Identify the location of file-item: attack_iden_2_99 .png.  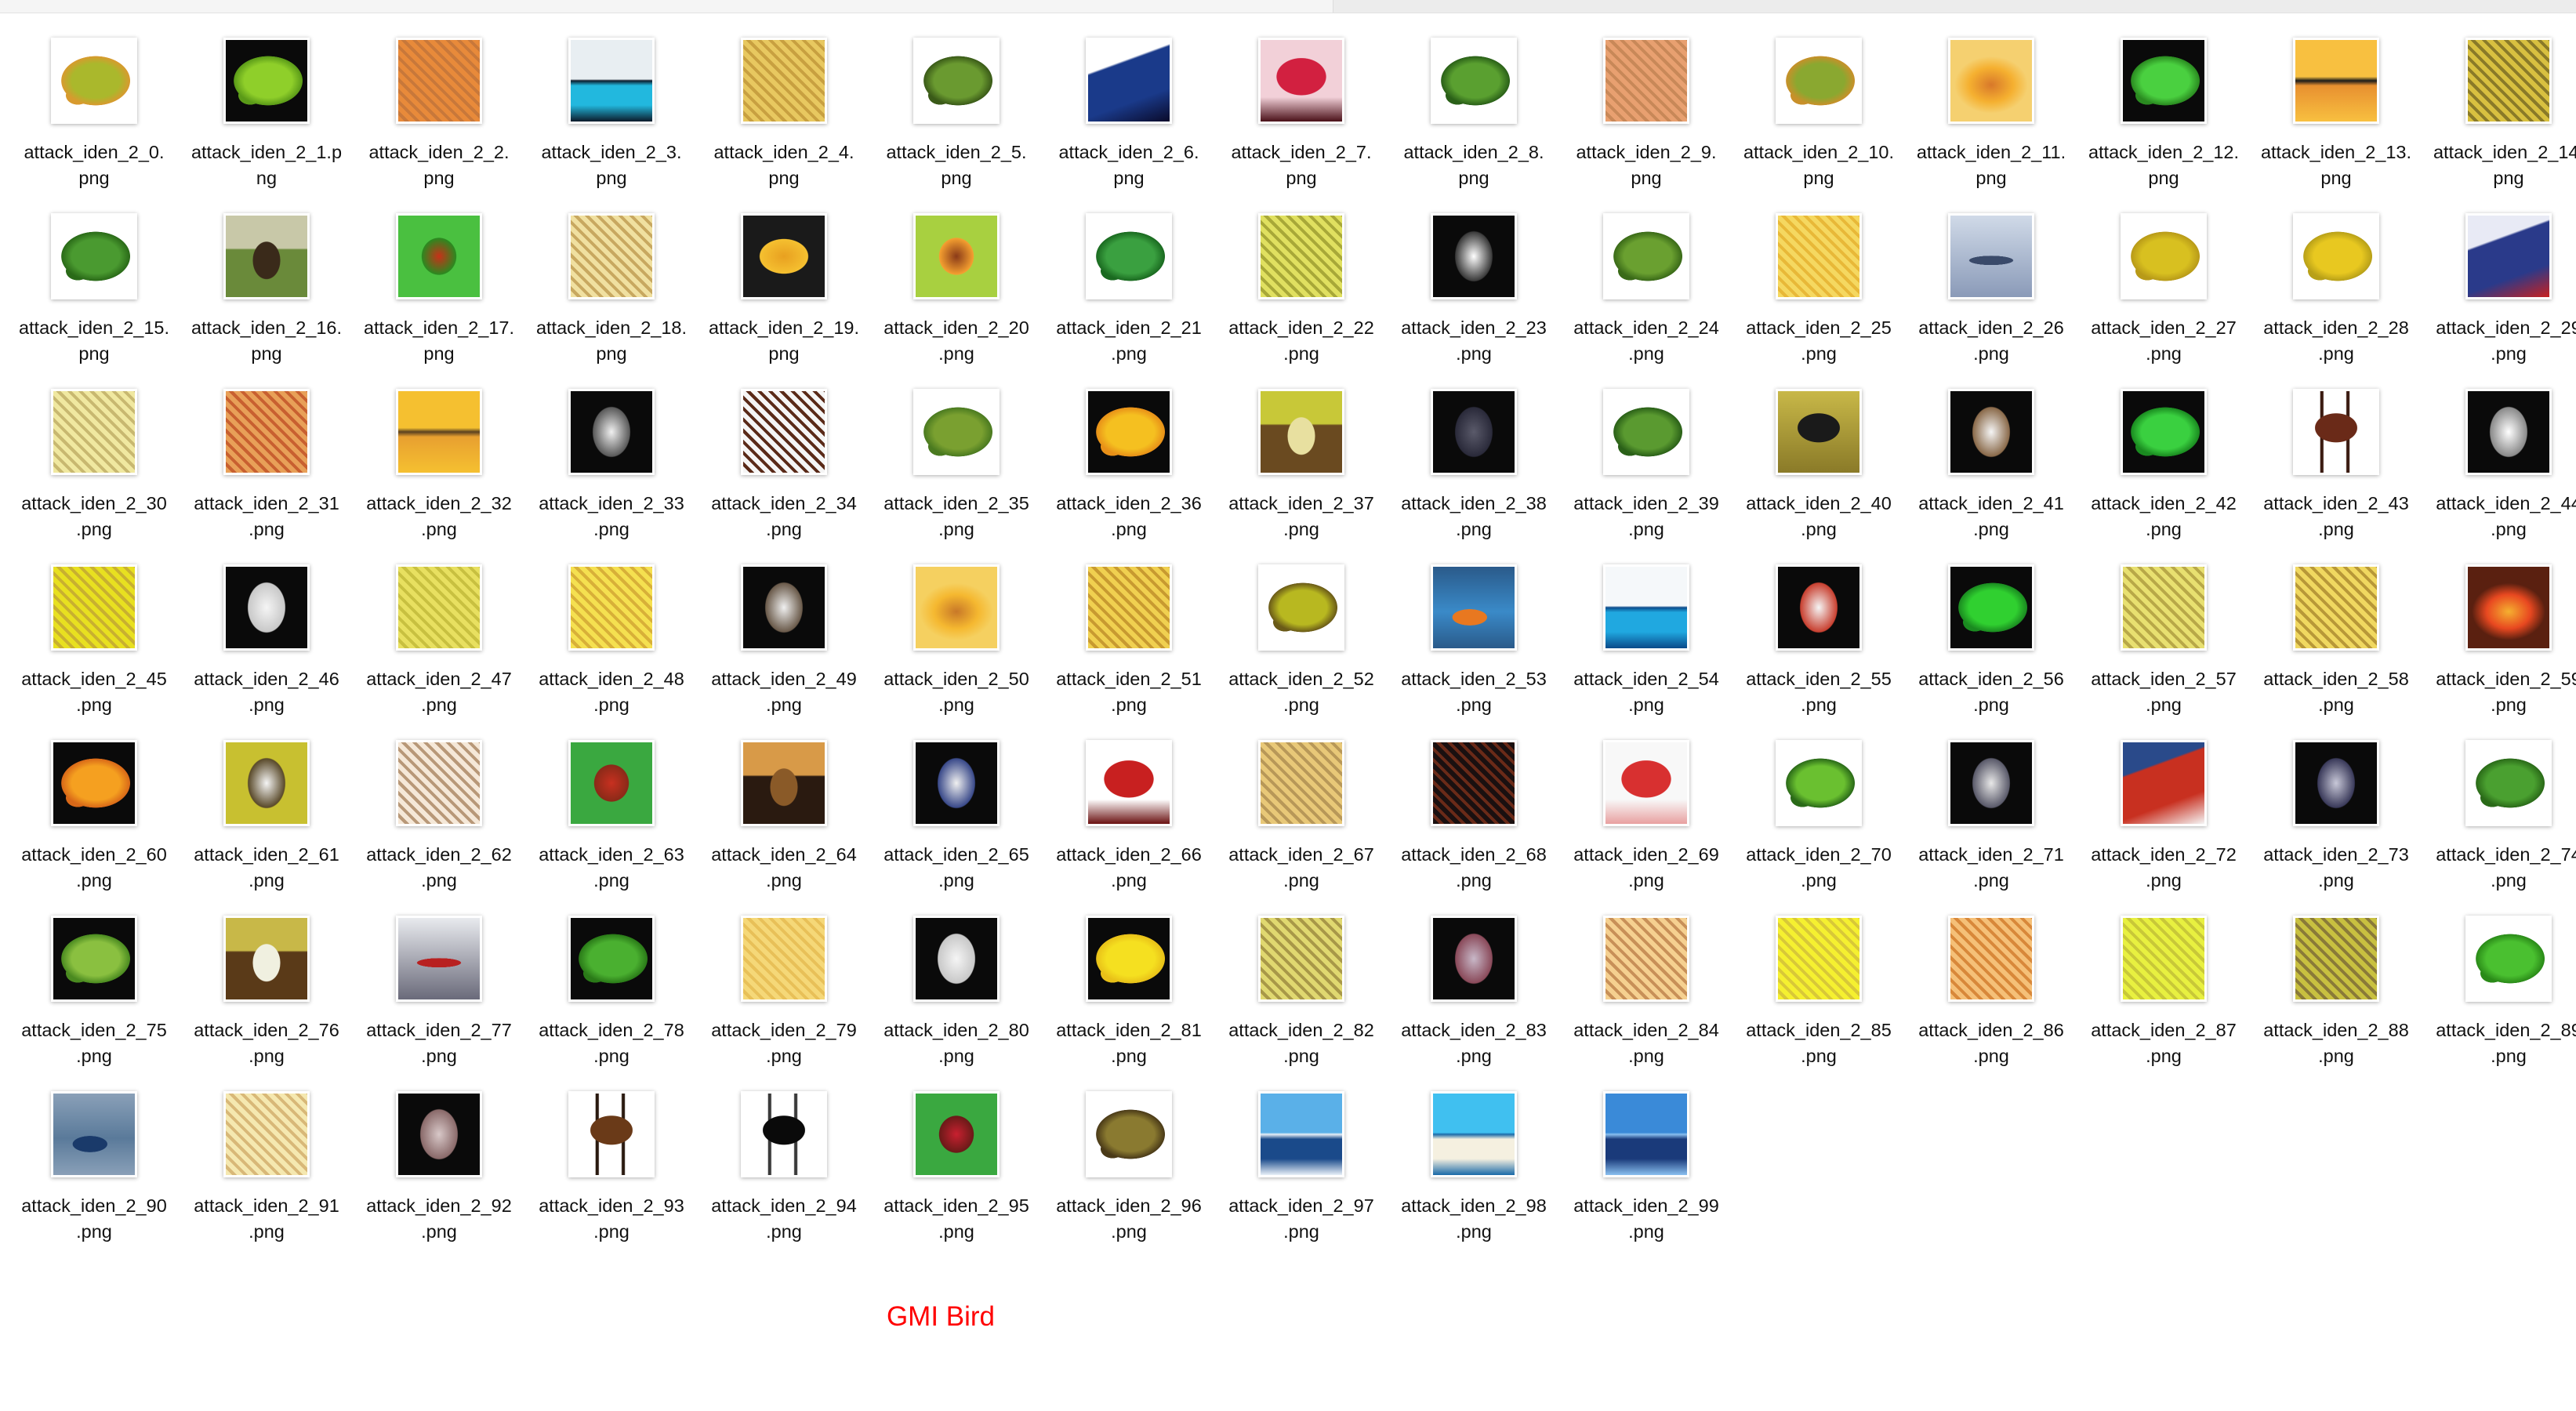
(1646, 1148).